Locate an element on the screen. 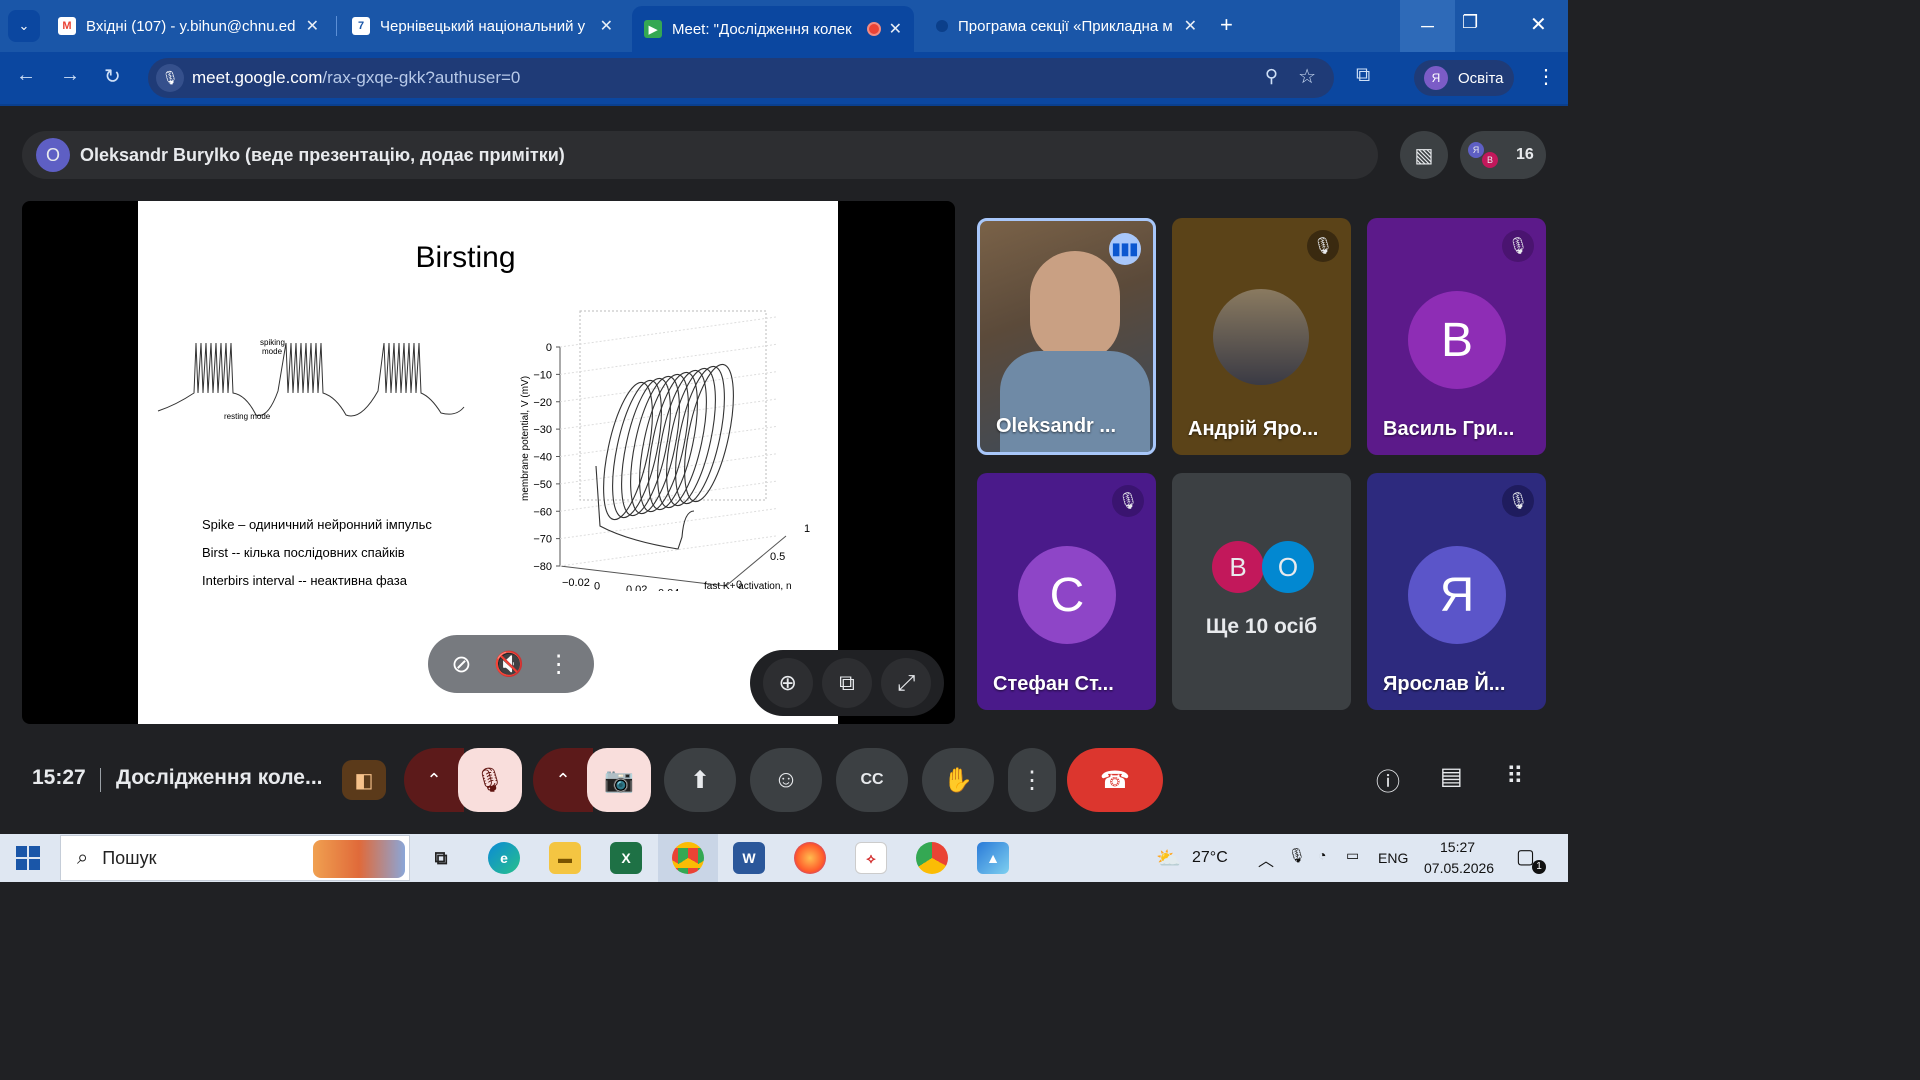 The image size is (1920, 1080). start-icon is located at coordinates (28, 858).